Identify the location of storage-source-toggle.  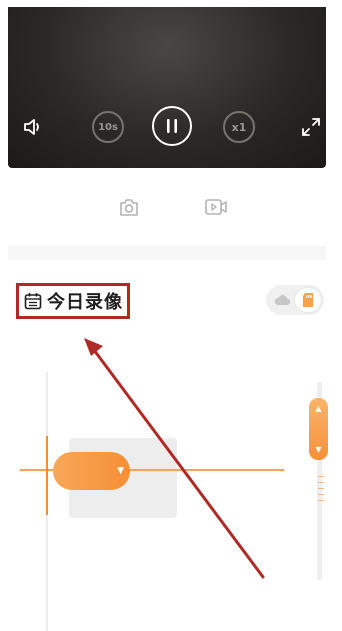
(295, 300).